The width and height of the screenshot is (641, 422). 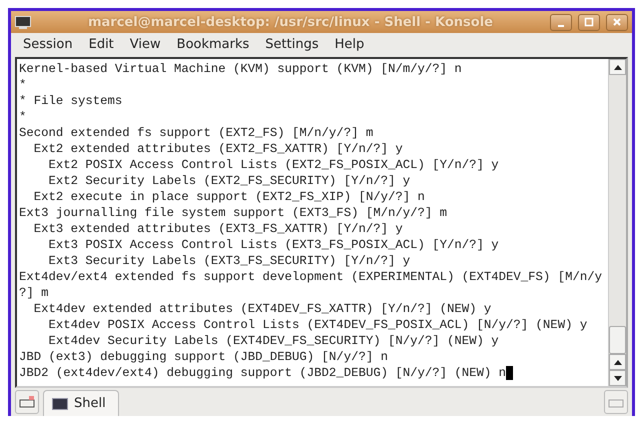 What do you see at coordinates (262, 373) in the screenshot?
I see `terminal-line: JBD2 (ext4dev/ext4) debugging support (JBD2_DEBUG) [N/y/?] (NEW) n` at bounding box center [262, 373].